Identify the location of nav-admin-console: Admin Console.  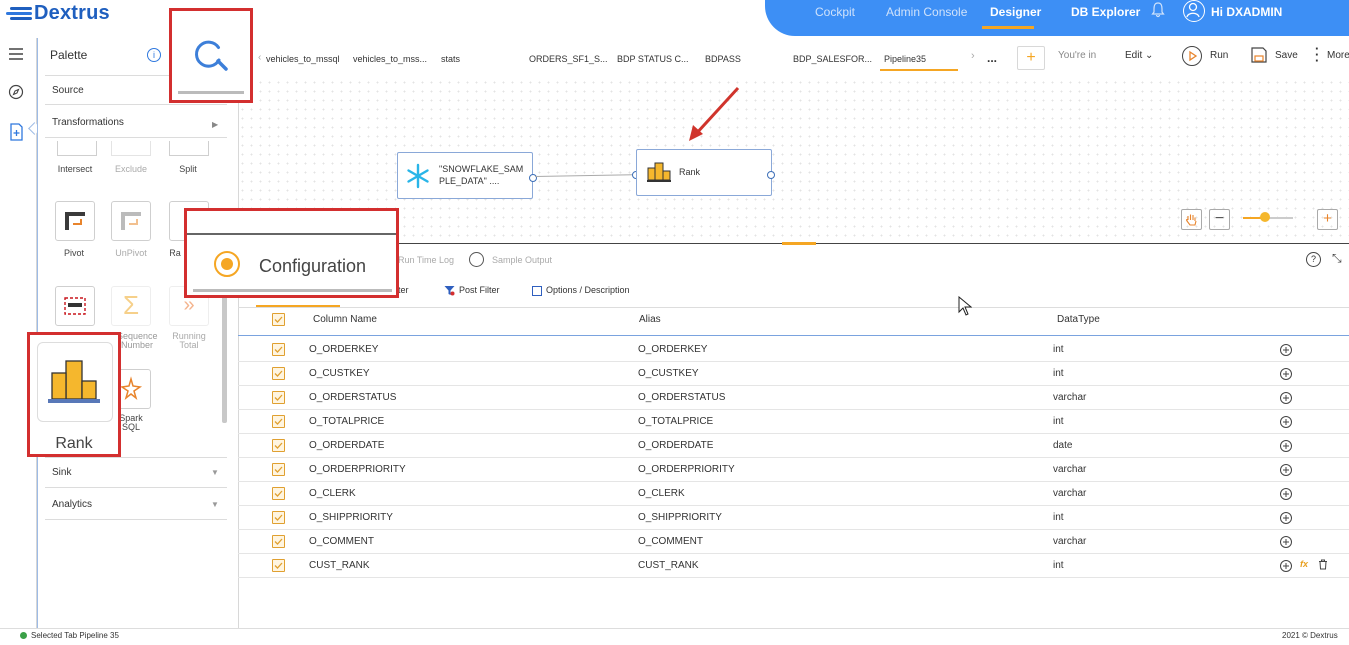
(926, 12).